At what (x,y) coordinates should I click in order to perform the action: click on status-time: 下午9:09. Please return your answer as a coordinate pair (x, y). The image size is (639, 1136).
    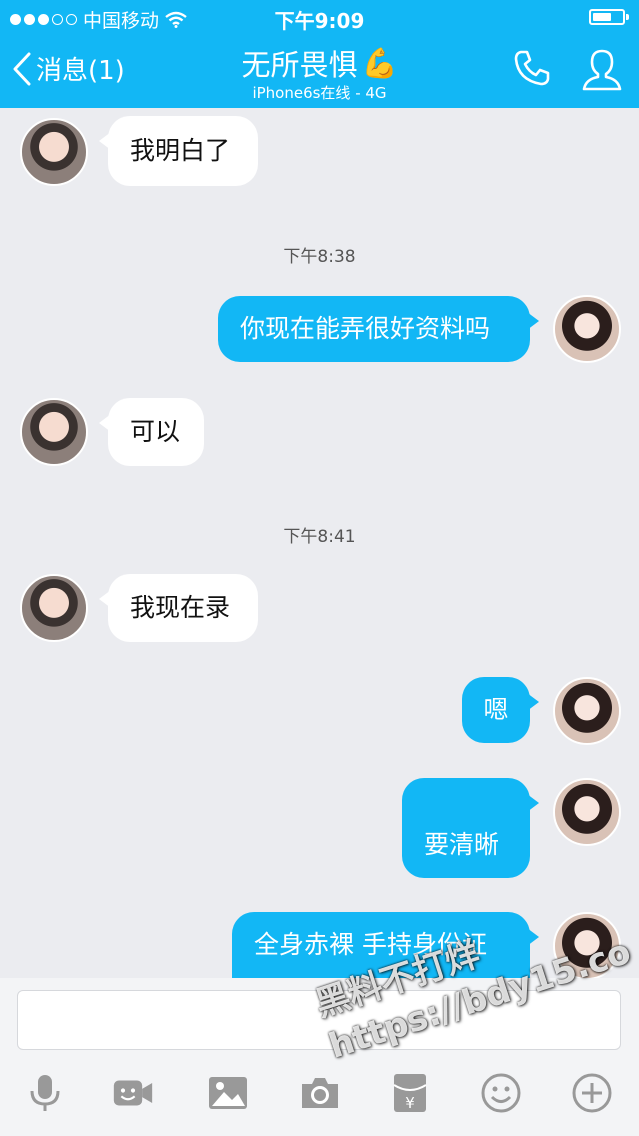
    Looking at the image, I should click on (319, 21).